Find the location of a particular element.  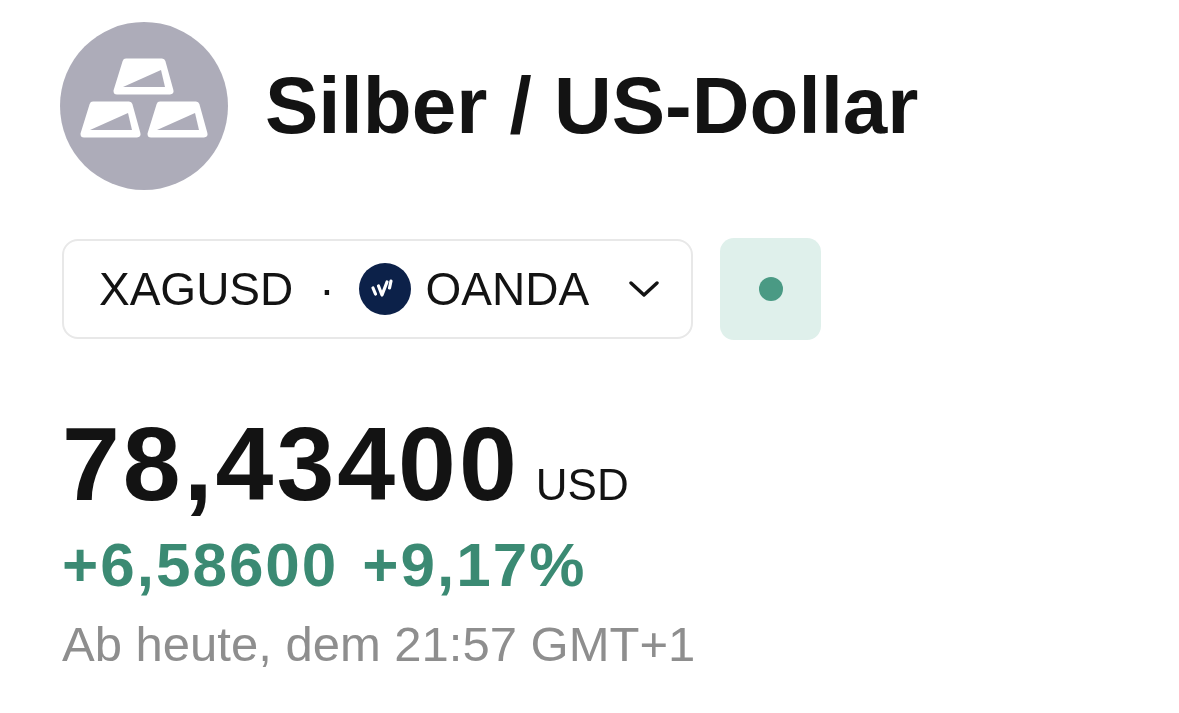

ingots-icon is located at coordinates (144, 106).